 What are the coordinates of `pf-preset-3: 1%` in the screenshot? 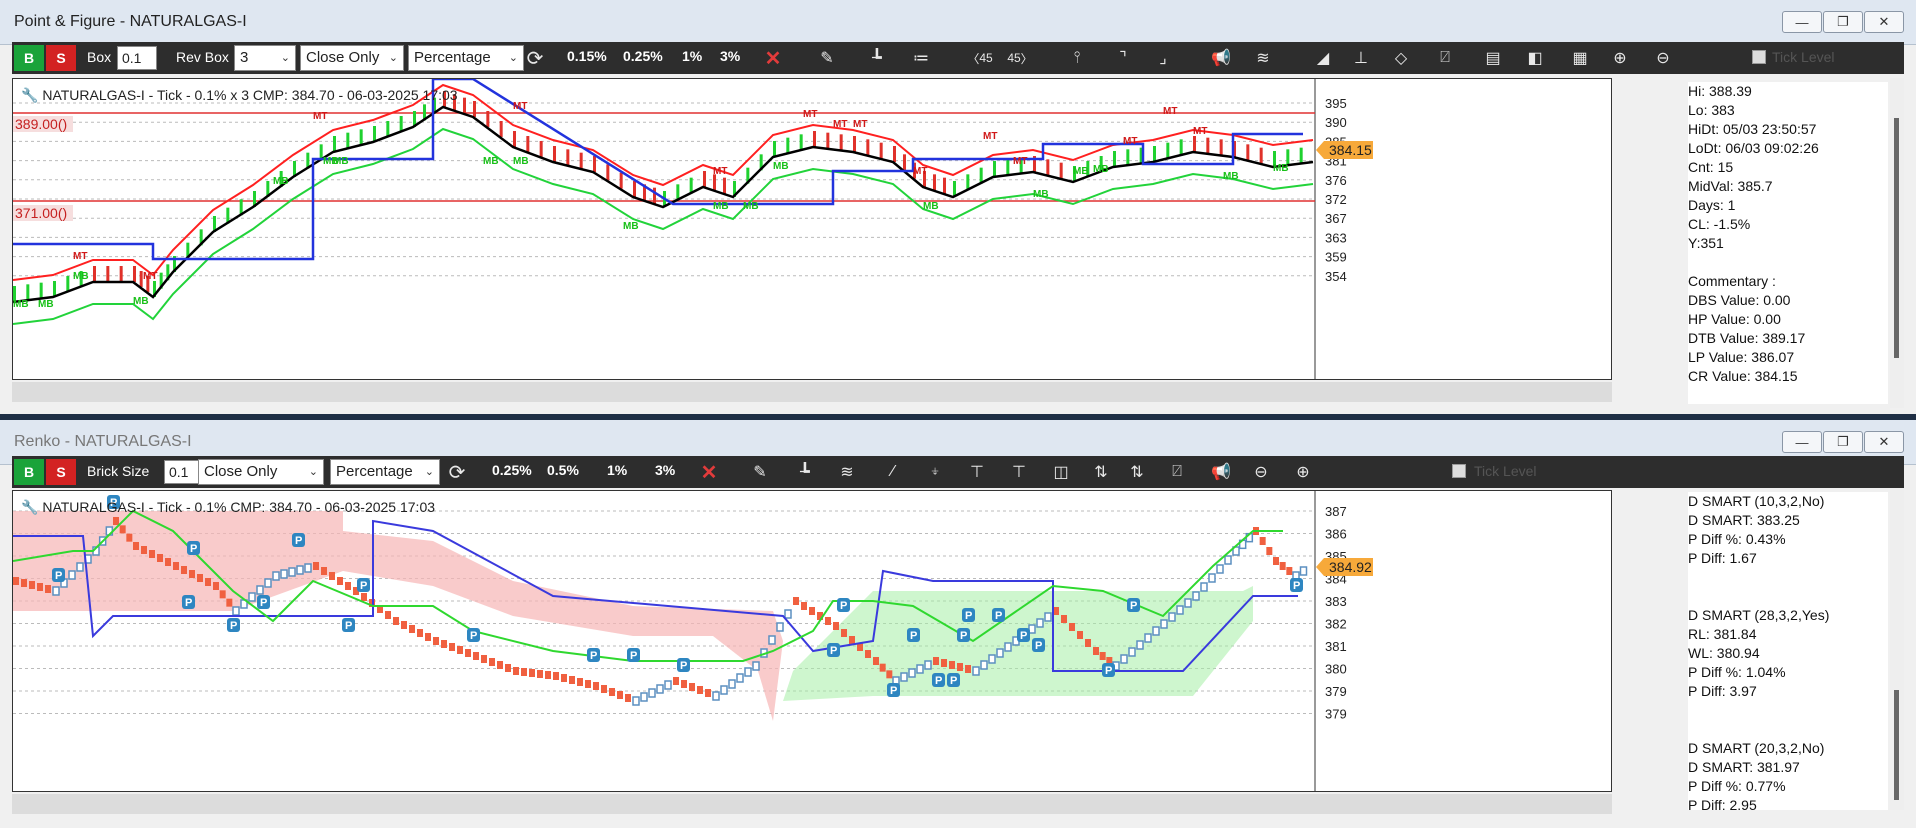 It's located at (692, 56).